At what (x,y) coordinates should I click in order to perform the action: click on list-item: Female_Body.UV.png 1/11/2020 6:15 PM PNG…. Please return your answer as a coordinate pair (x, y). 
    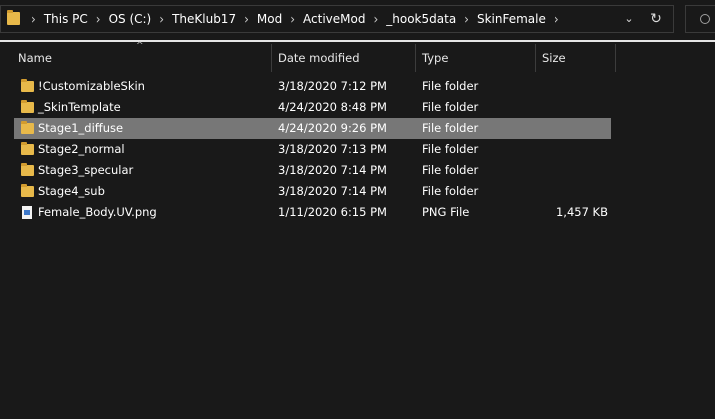
    Looking at the image, I should click on (312, 212).